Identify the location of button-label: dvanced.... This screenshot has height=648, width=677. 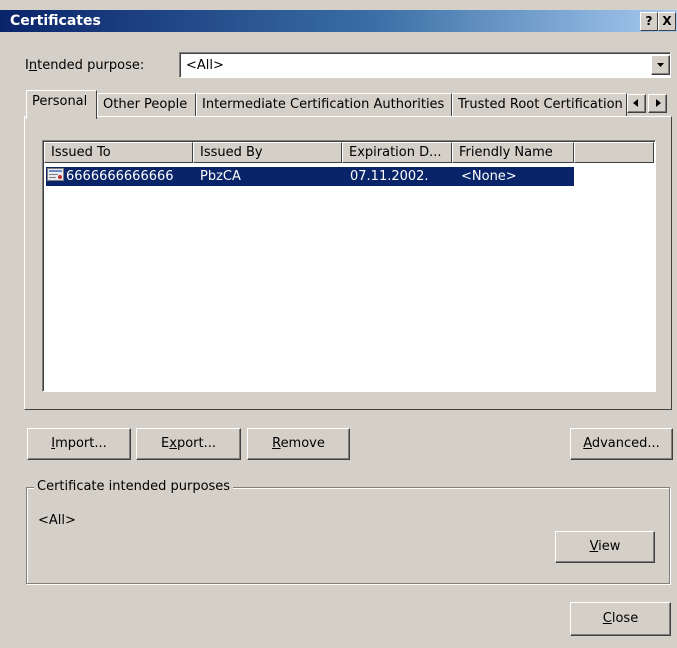
(625, 443).